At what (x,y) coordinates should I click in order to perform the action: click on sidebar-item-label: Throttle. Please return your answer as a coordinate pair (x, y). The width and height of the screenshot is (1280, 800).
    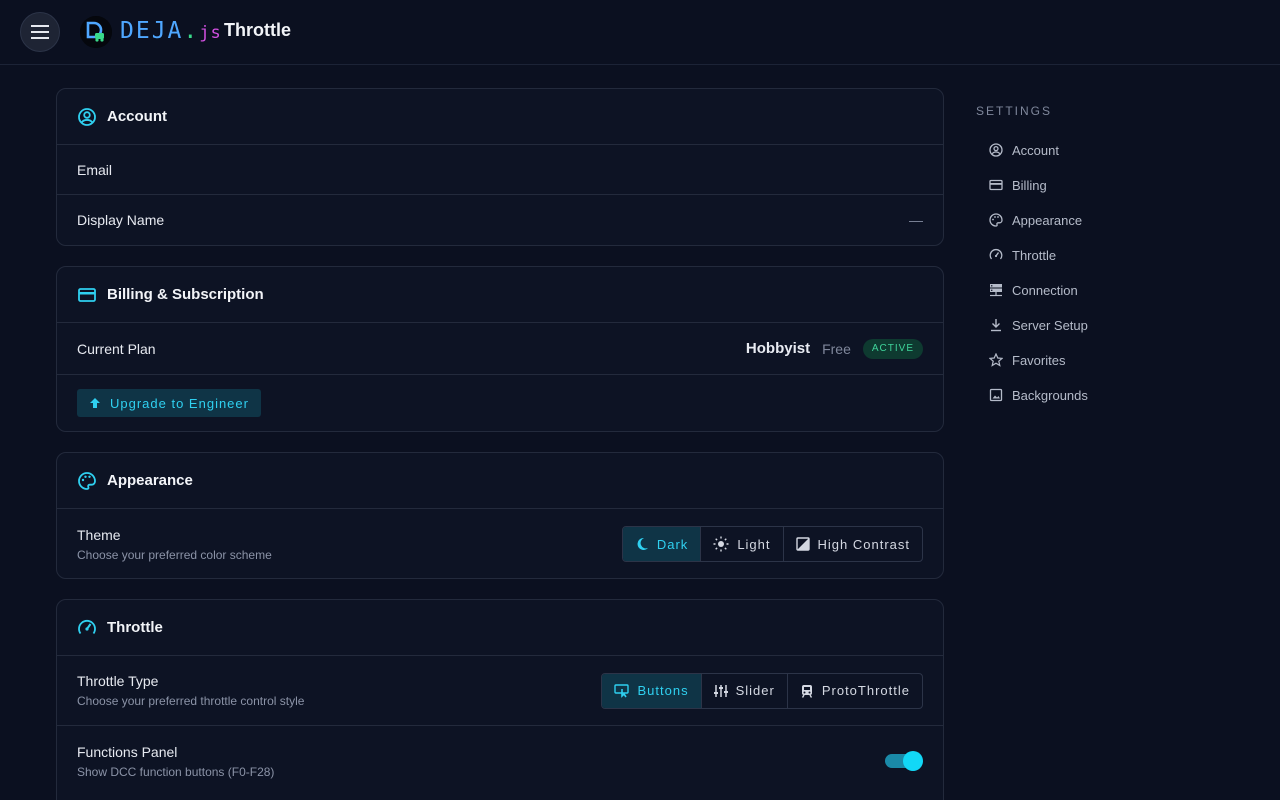
    Looking at the image, I should click on (1034, 255).